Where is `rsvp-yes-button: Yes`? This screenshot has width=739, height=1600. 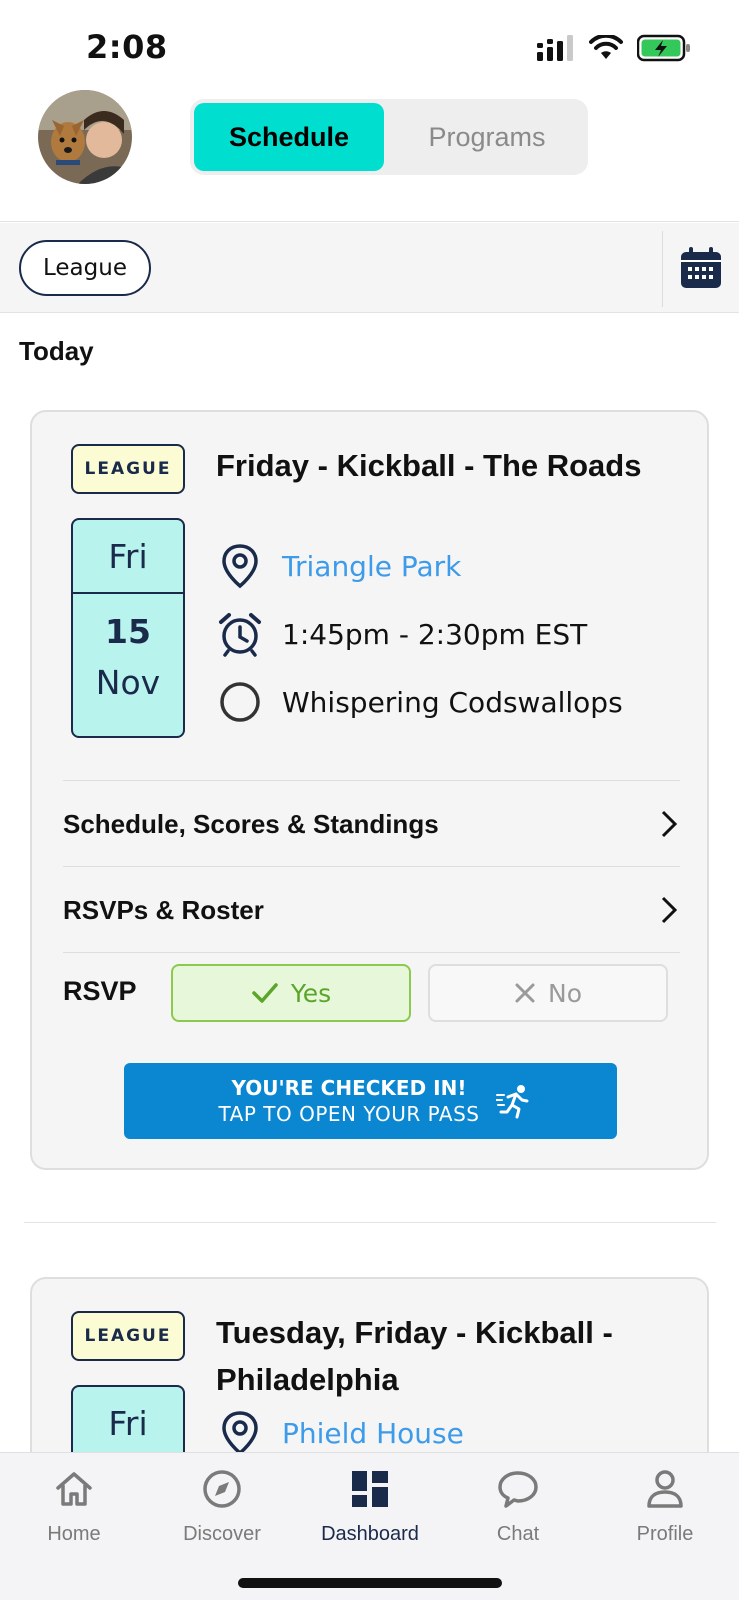 rsvp-yes-button: Yes is located at coordinates (291, 993).